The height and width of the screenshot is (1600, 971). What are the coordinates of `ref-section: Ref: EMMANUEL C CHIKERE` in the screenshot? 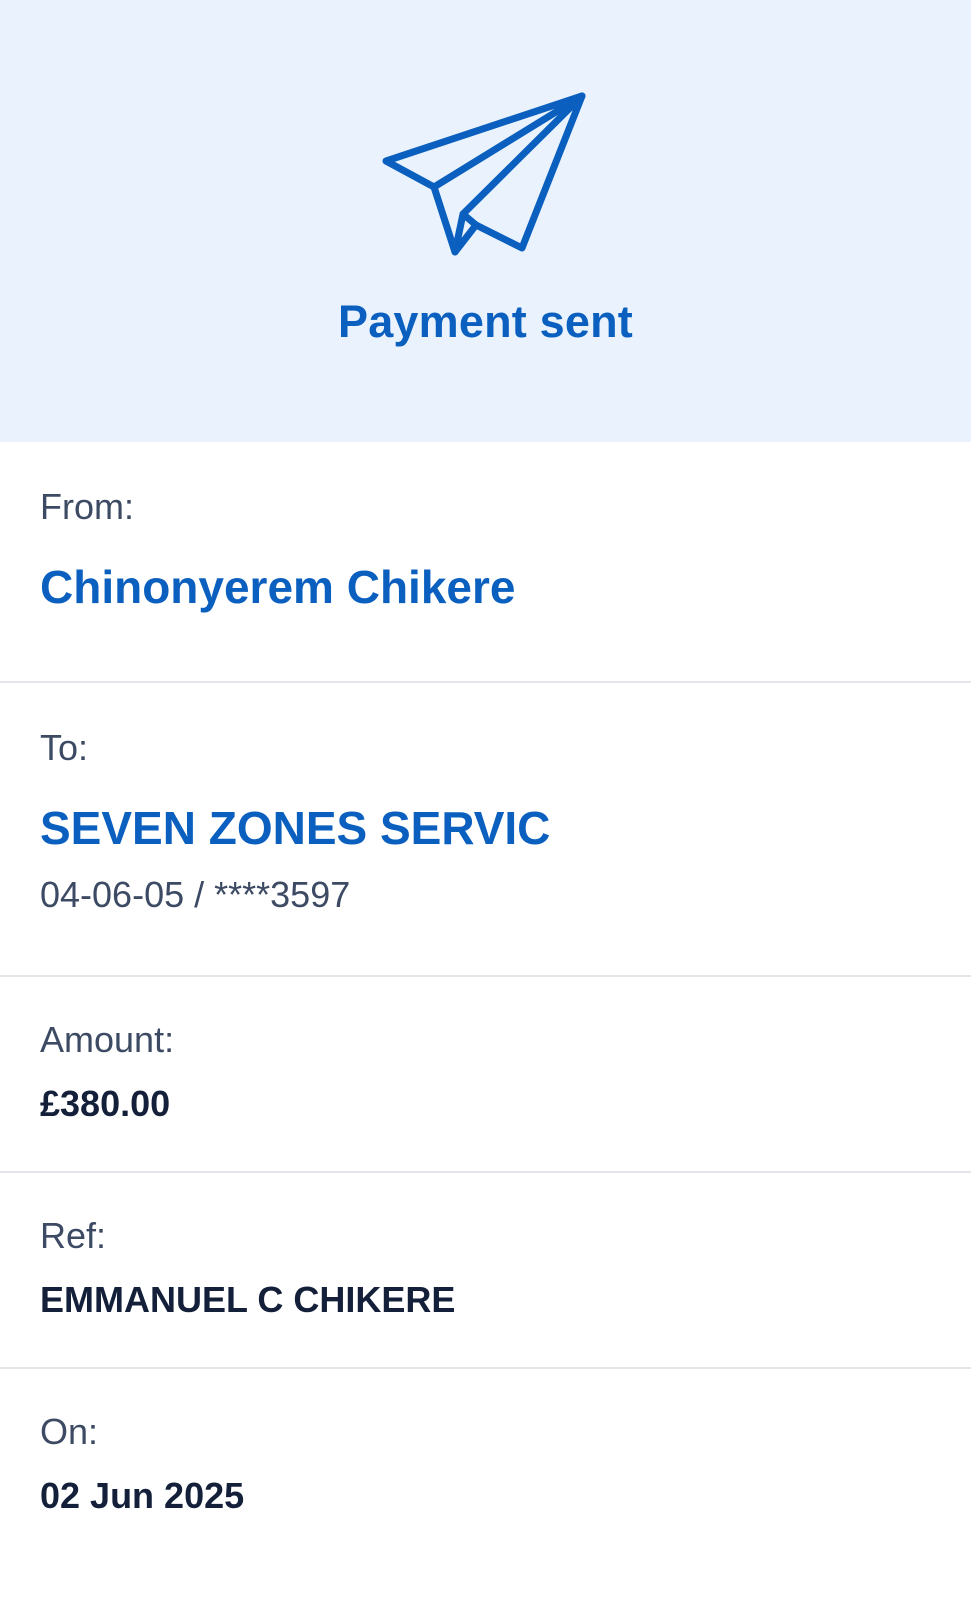 It's located at (485, 1271).